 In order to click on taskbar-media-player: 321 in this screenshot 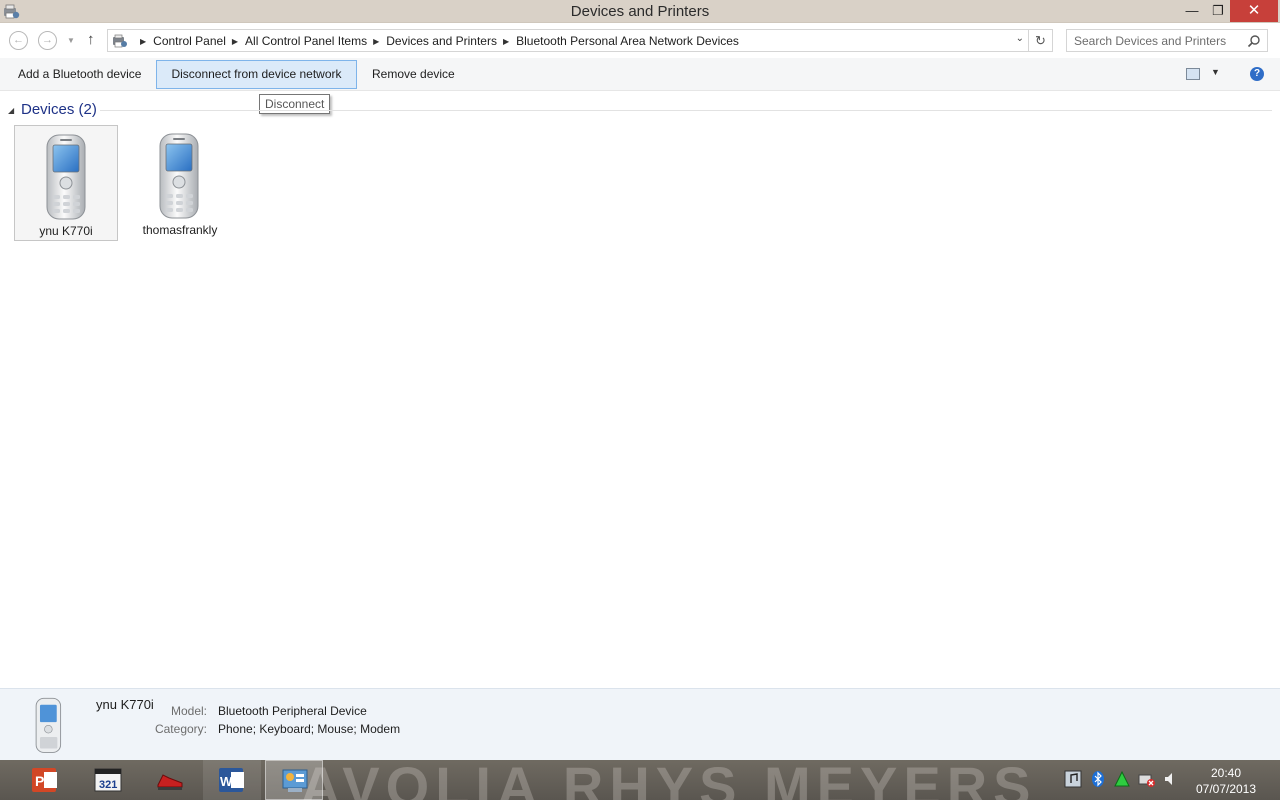, I will do `click(108, 780)`.